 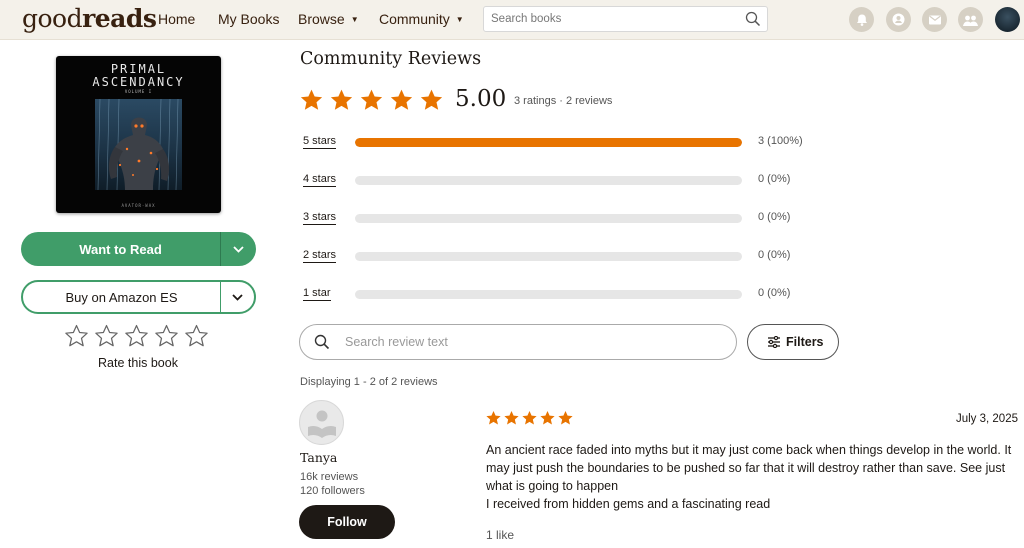 I want to click on review-search-input: Search review text, so click(x=518, y=342).